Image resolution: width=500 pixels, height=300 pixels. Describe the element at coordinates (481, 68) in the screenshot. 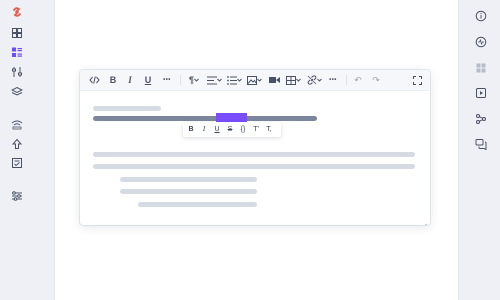

I see `grid-icon` at that location.